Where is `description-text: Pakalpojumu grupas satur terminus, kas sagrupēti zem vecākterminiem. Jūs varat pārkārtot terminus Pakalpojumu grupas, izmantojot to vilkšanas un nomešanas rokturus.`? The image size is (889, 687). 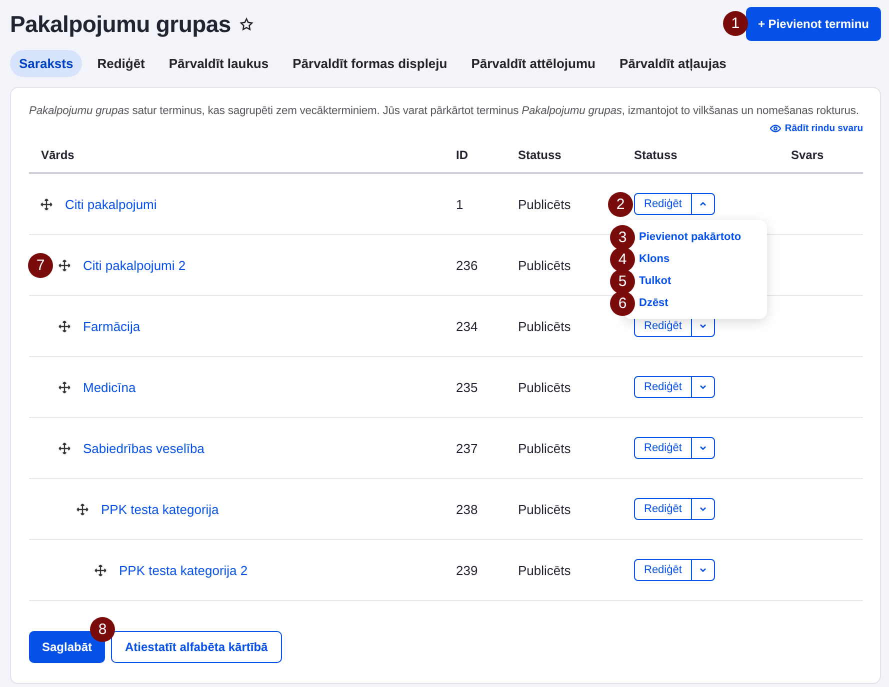
description-text: Pakalpojumu grupas satur terminus, kas sagrupēti zem vecākterminiem. Jūs varat pārkārtot terminus Pakalpojumu grupas, izmantojot to vilkšanas un nomešanas rokturus. is located at coordinates (444, 111).